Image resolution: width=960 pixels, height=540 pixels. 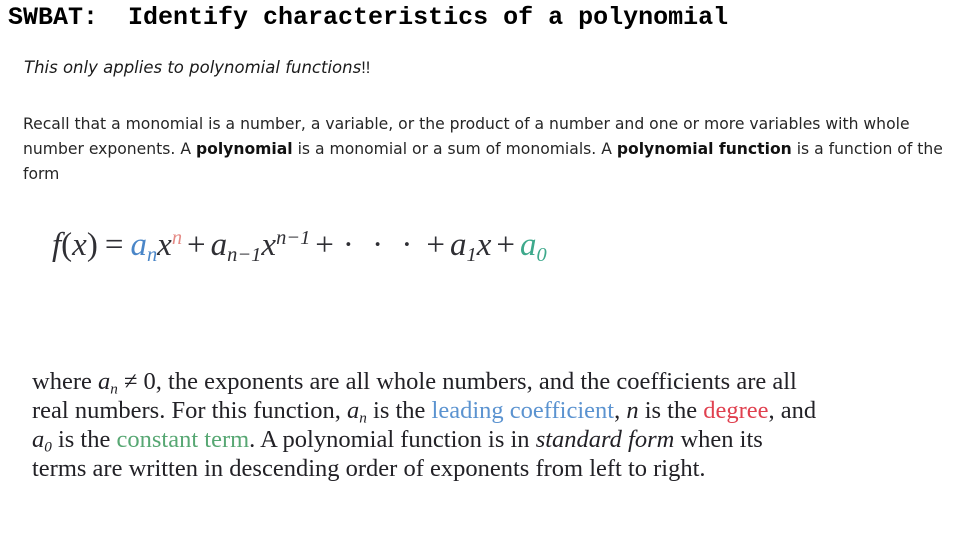 What do you see at coordinates (736, 410) in the screenshot?
I see `term-degree: degree` at bounding box center [736, 410].